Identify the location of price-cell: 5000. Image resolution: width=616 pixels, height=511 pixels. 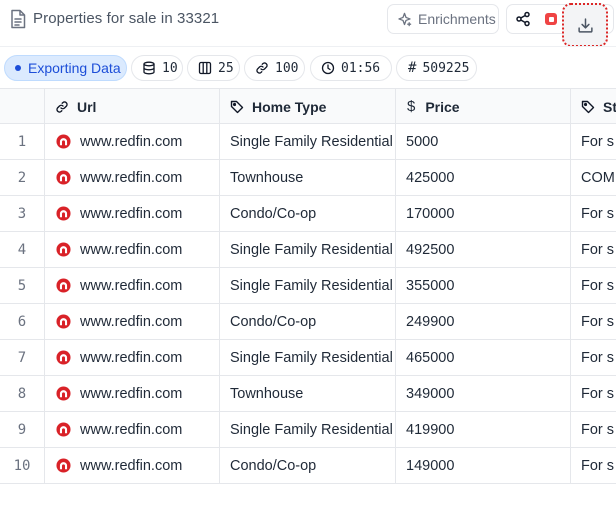
(482, 141).